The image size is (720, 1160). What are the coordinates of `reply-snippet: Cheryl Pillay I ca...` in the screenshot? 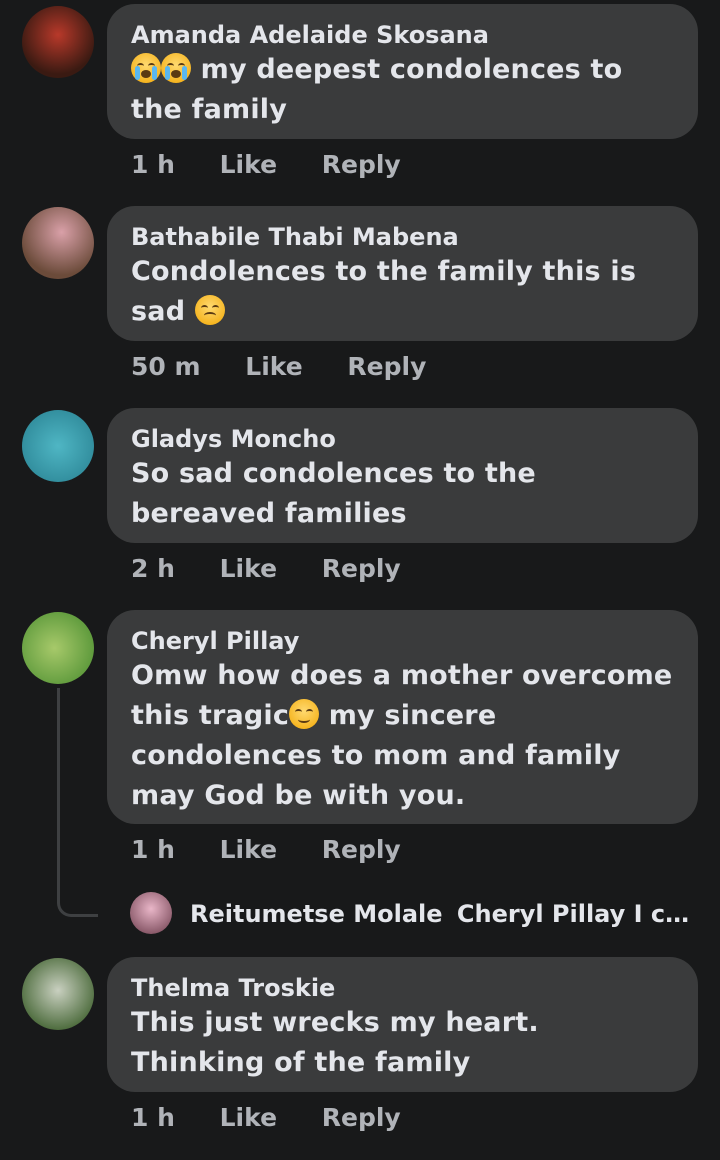 It's located at (575, 914).